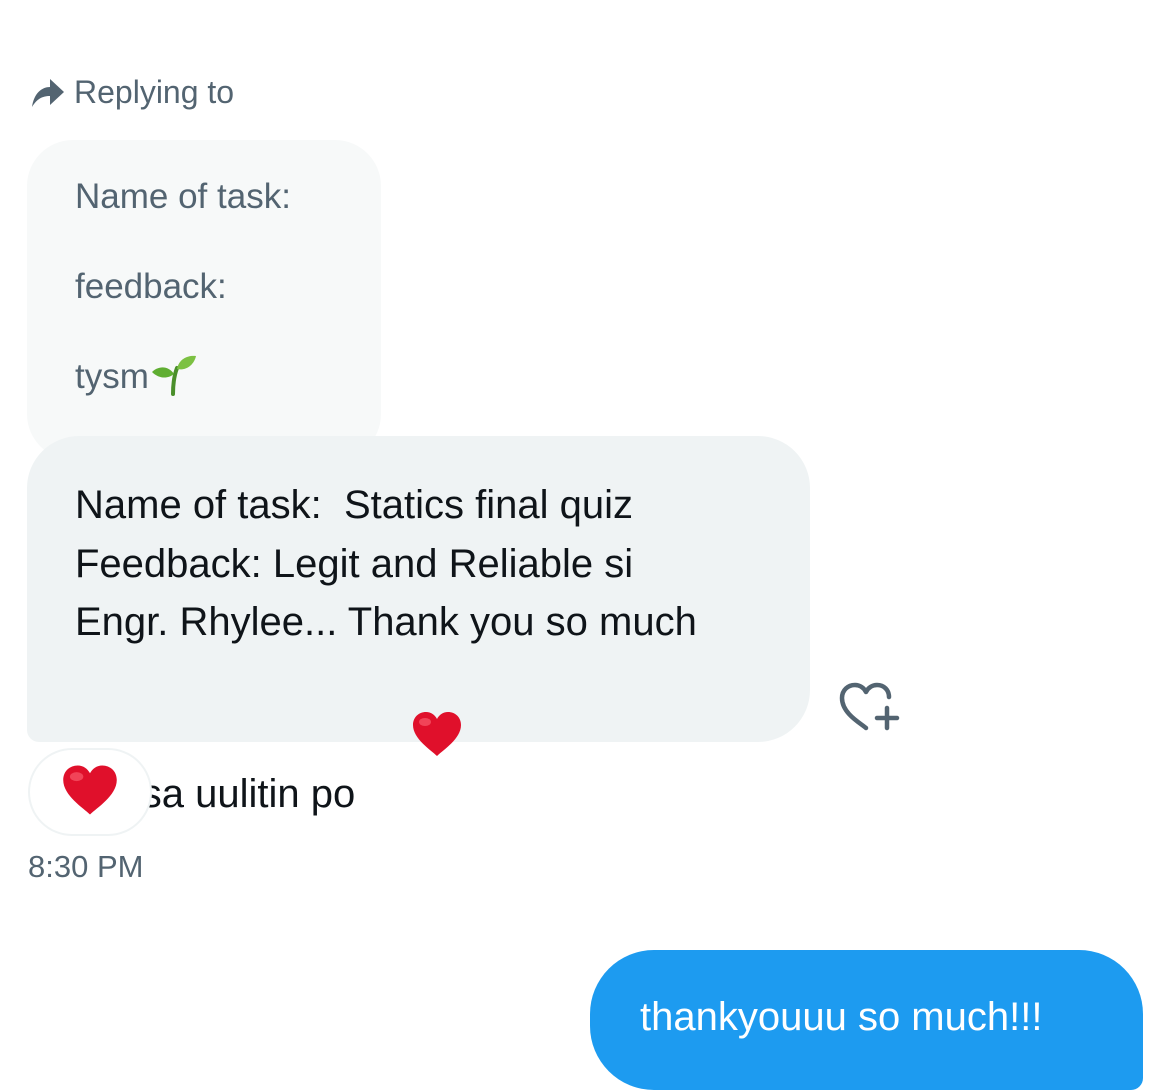 This screenshot has height=1090, width=1170. I want to click on sent-message-bubble: thankyouuu so much!!!, so click(866, 1020).